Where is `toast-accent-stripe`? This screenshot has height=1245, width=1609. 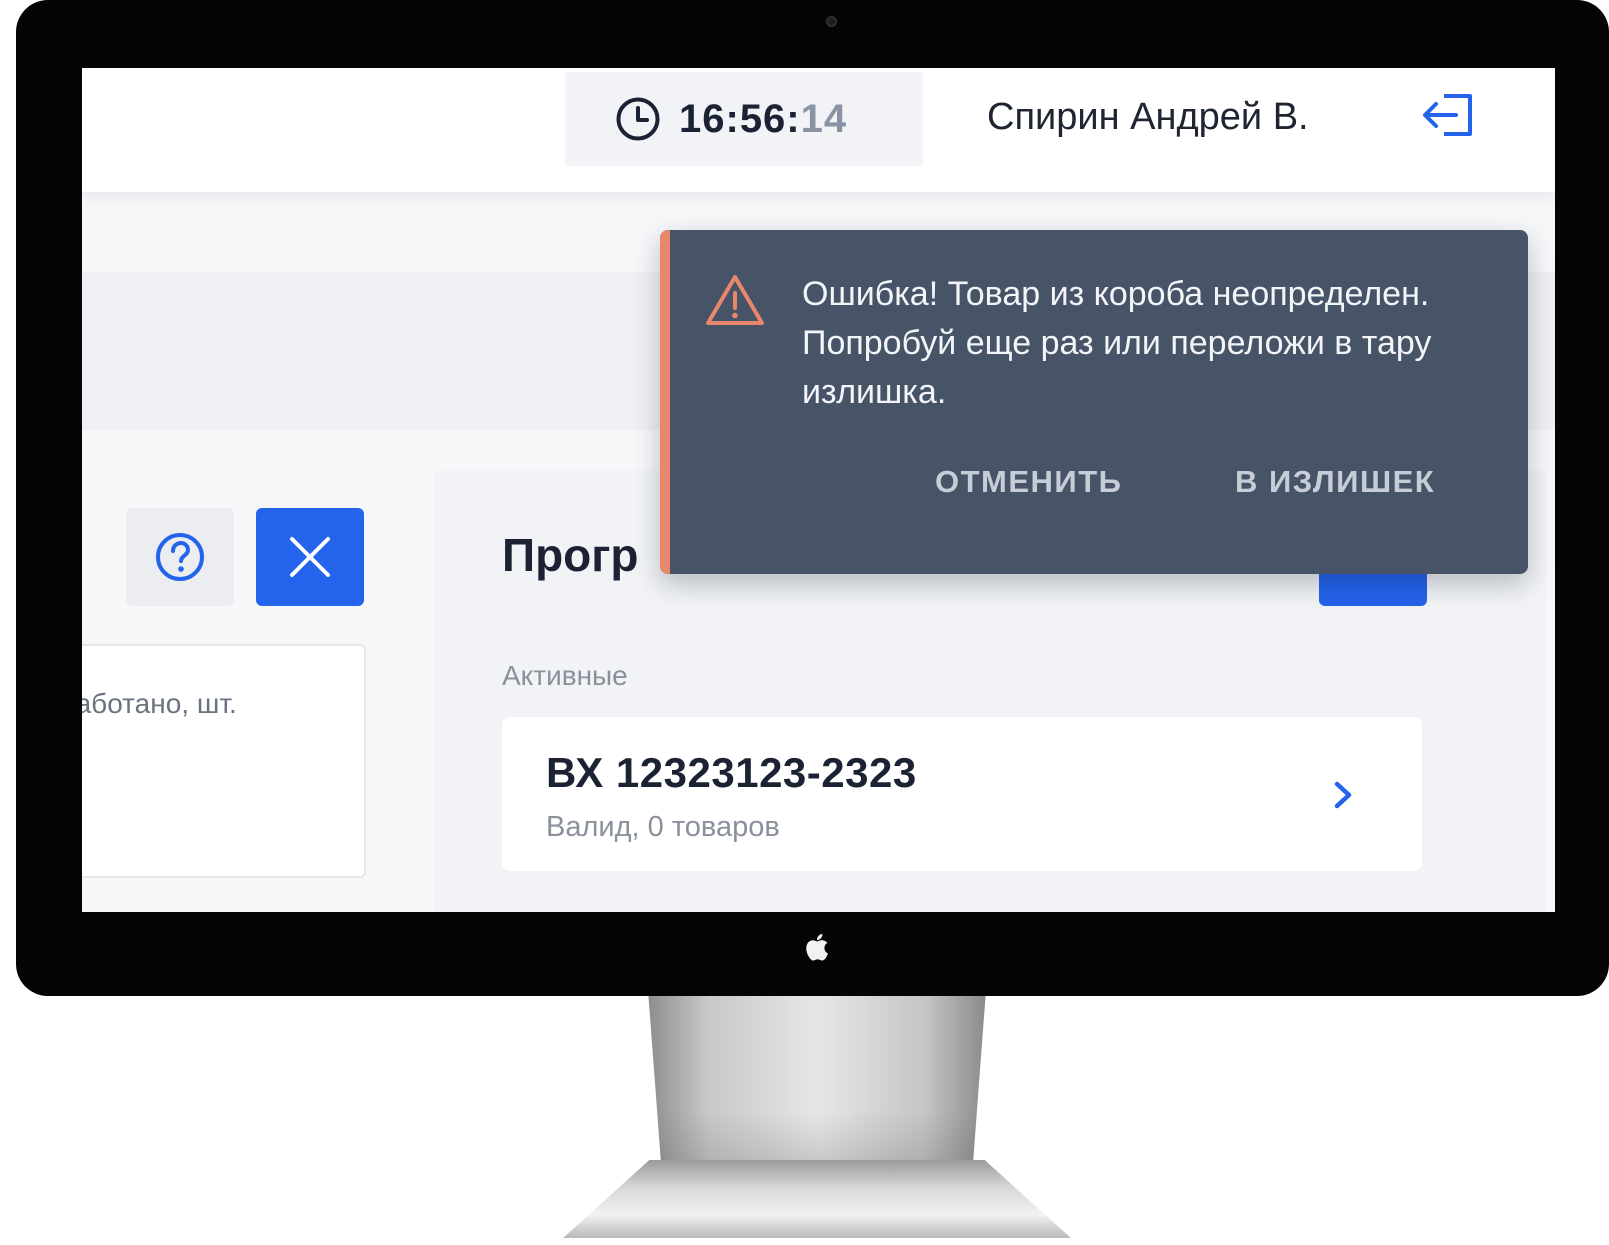 toast-accent-stripe is located at coordinates (665, 402).